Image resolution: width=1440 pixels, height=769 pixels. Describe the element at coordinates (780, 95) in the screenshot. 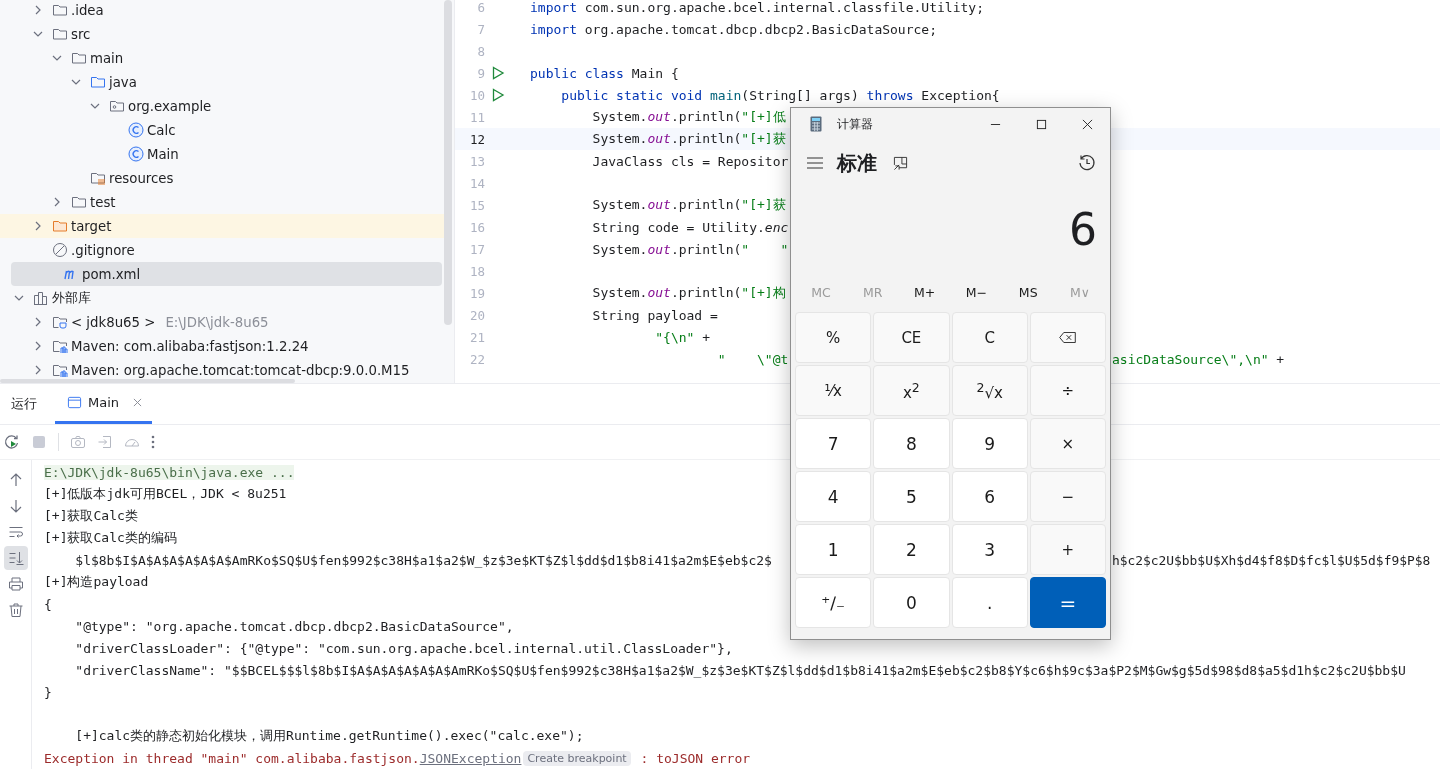

I see `code-text: public static void main(String[] args) throws Exception{` at that location.